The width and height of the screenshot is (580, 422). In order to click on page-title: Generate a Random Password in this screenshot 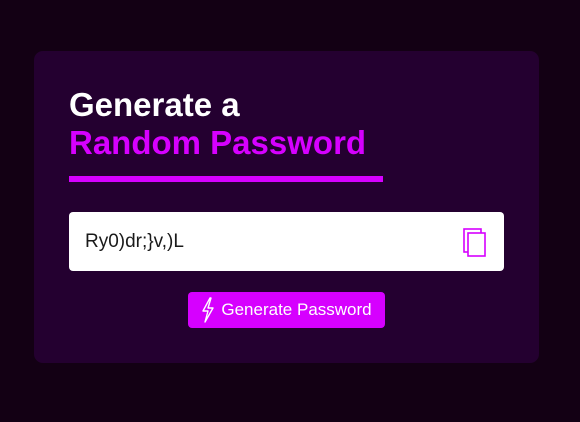, I will do `click(217, 124)`.